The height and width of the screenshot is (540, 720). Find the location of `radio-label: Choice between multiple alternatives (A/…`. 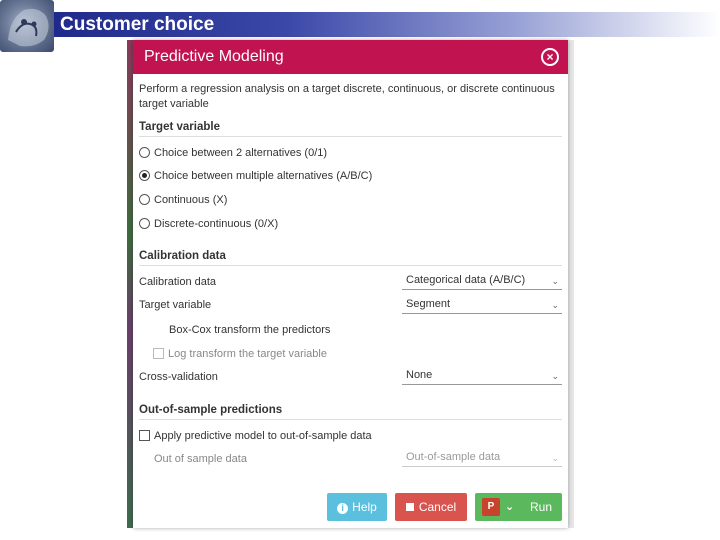

radio-label: Choice between multiple alternatives (A/… is located at coordinates (263, 176).